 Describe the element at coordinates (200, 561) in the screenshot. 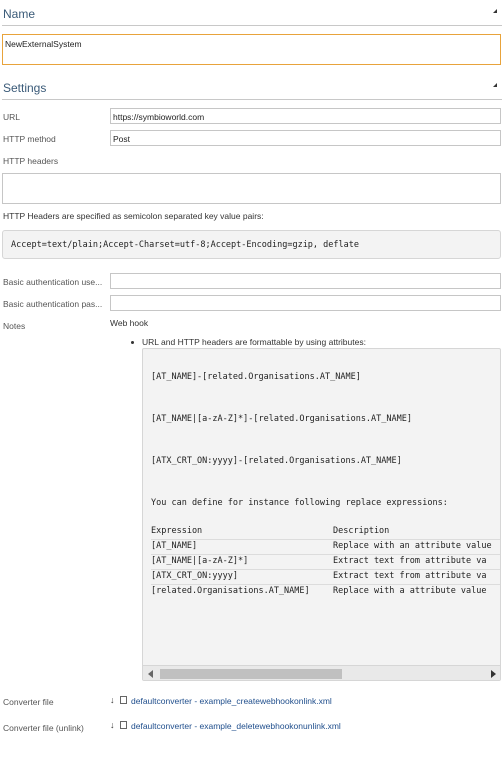

I see `table-cell-expression: [AT_NAME|[a-zA-Z]*]` at that location.